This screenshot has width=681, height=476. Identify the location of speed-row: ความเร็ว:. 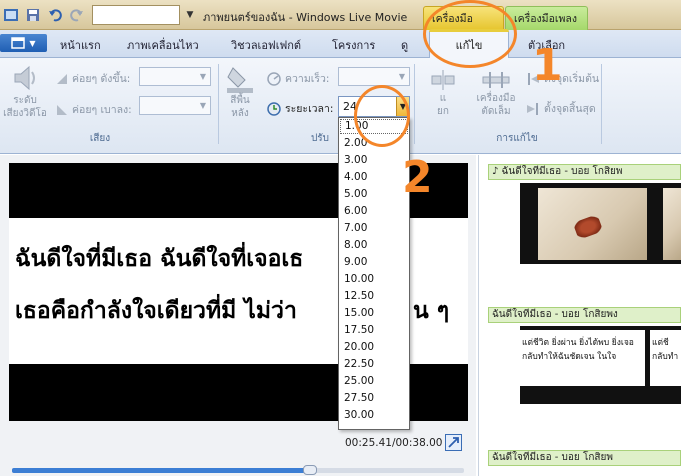
(298, 78).